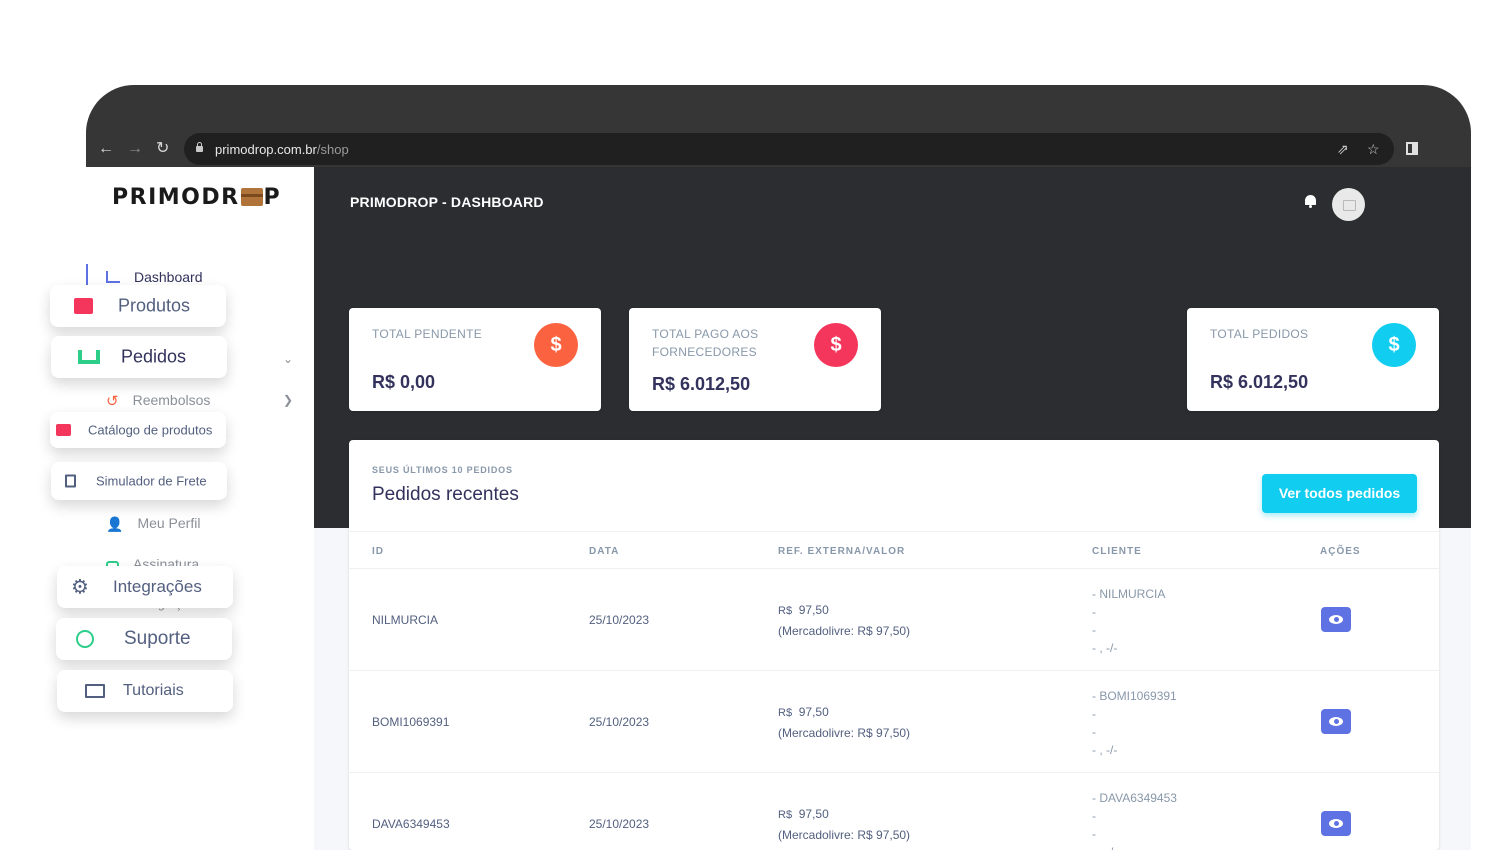  Describe the element at coordinates (1339, 493) in the screenshot. I see `view-all-orders-button: Ver todos pedidos` at that location.